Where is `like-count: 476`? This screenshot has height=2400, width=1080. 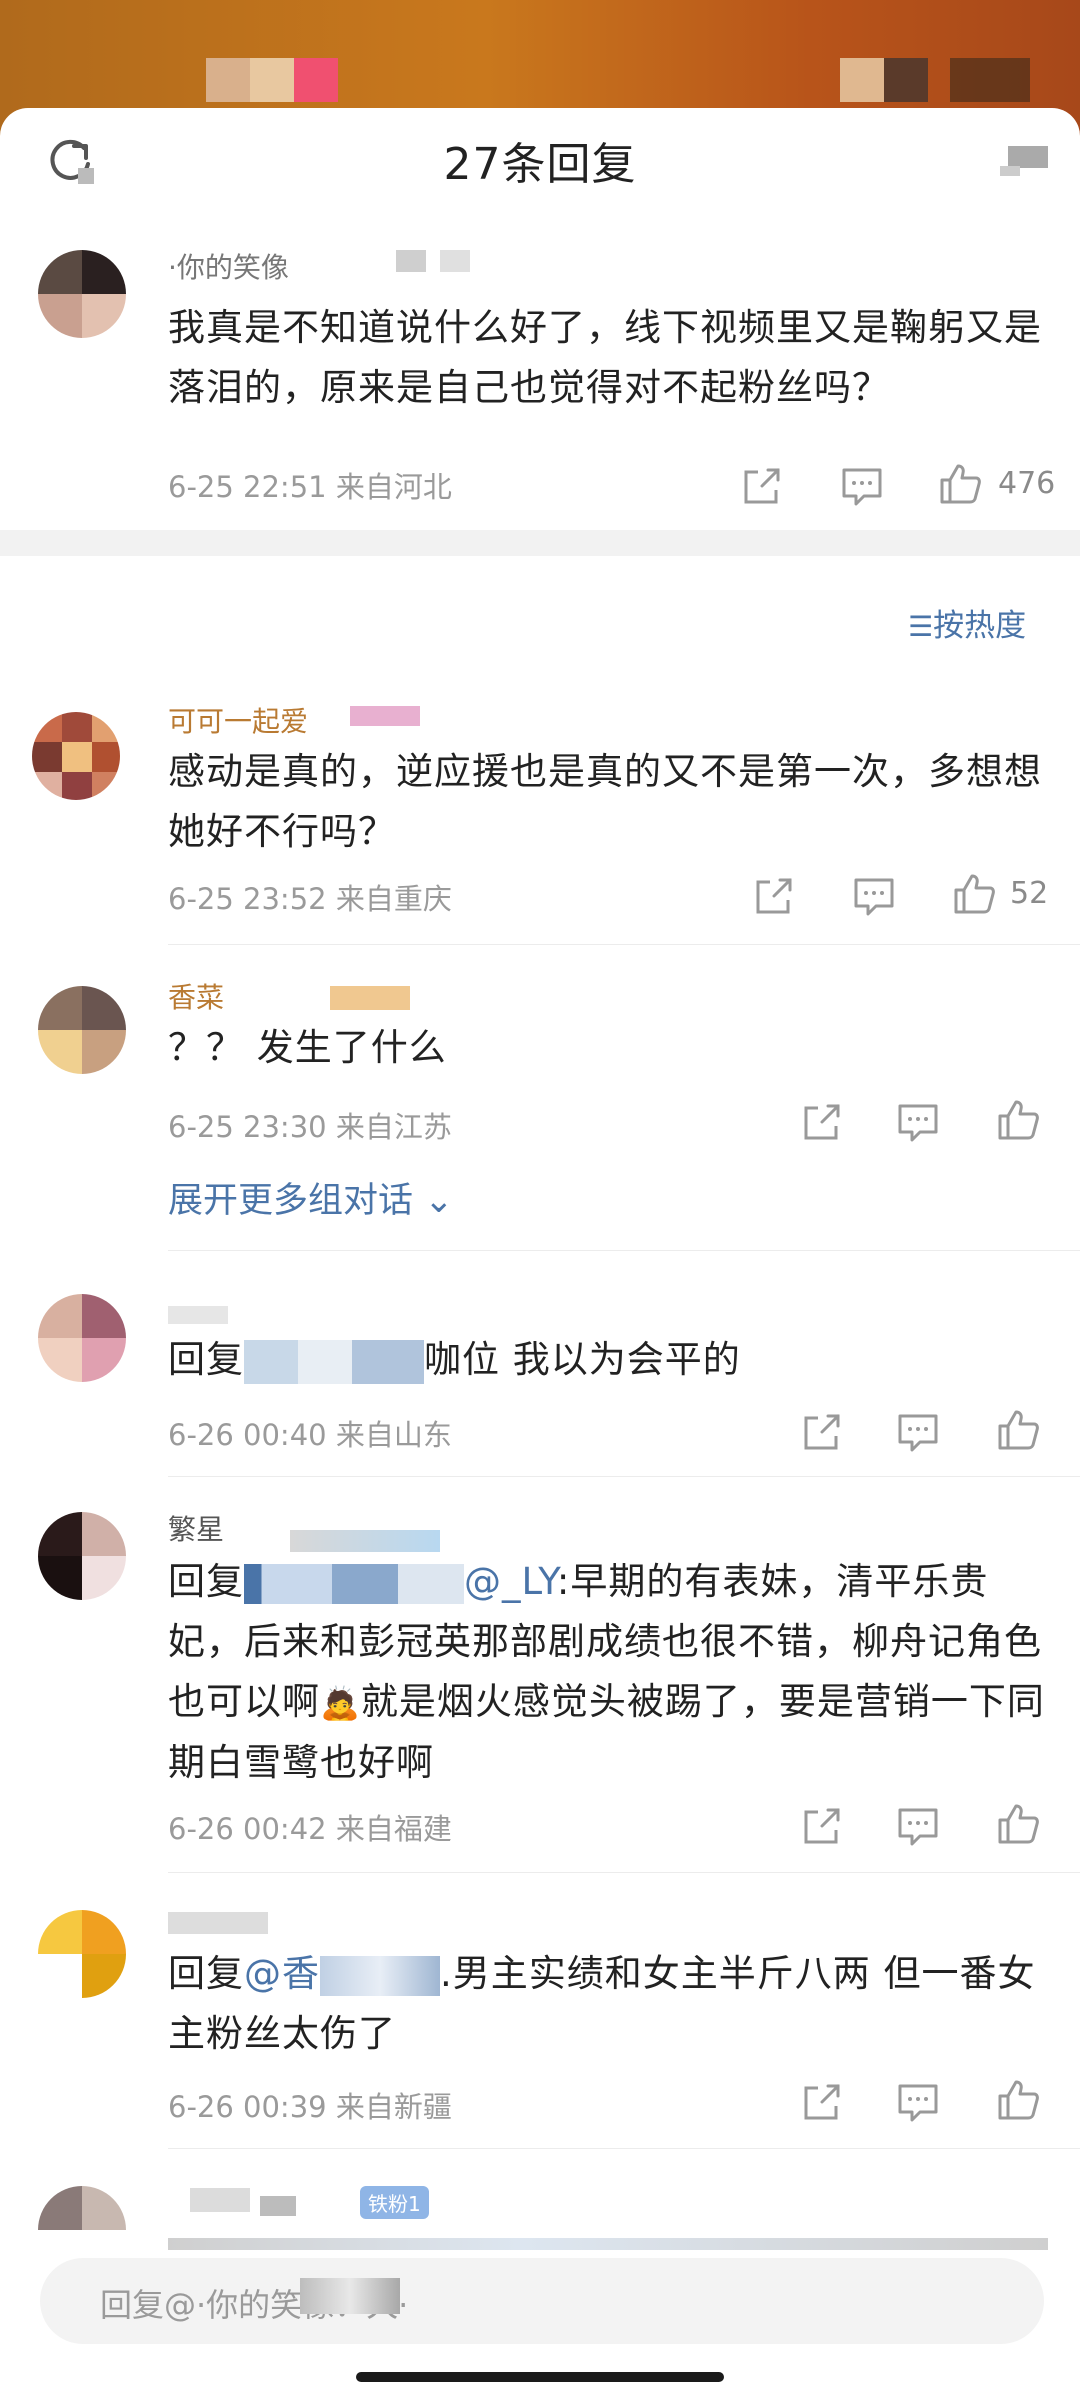
like-count: 476 is located at coordinates (1027, 483).